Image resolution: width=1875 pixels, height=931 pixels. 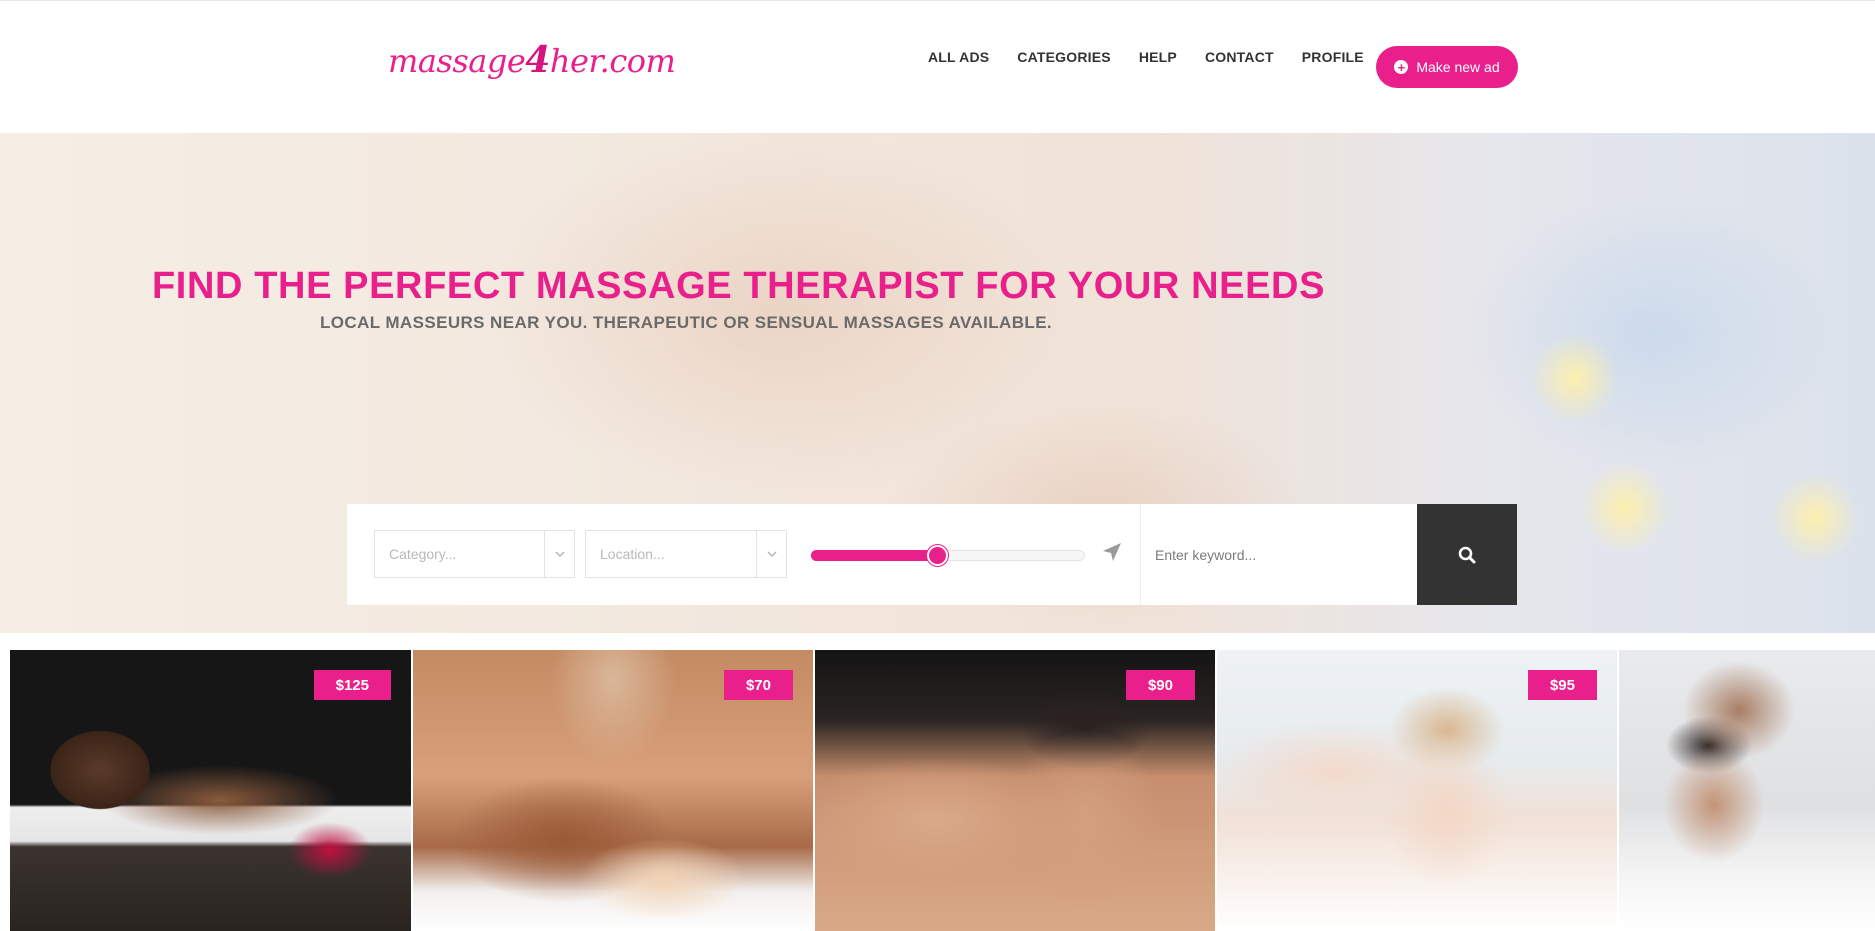 What do you see at coordinates (937, 555) in the screenshot?
I see `radius-slider-handle` at bounding box center [937, 555].